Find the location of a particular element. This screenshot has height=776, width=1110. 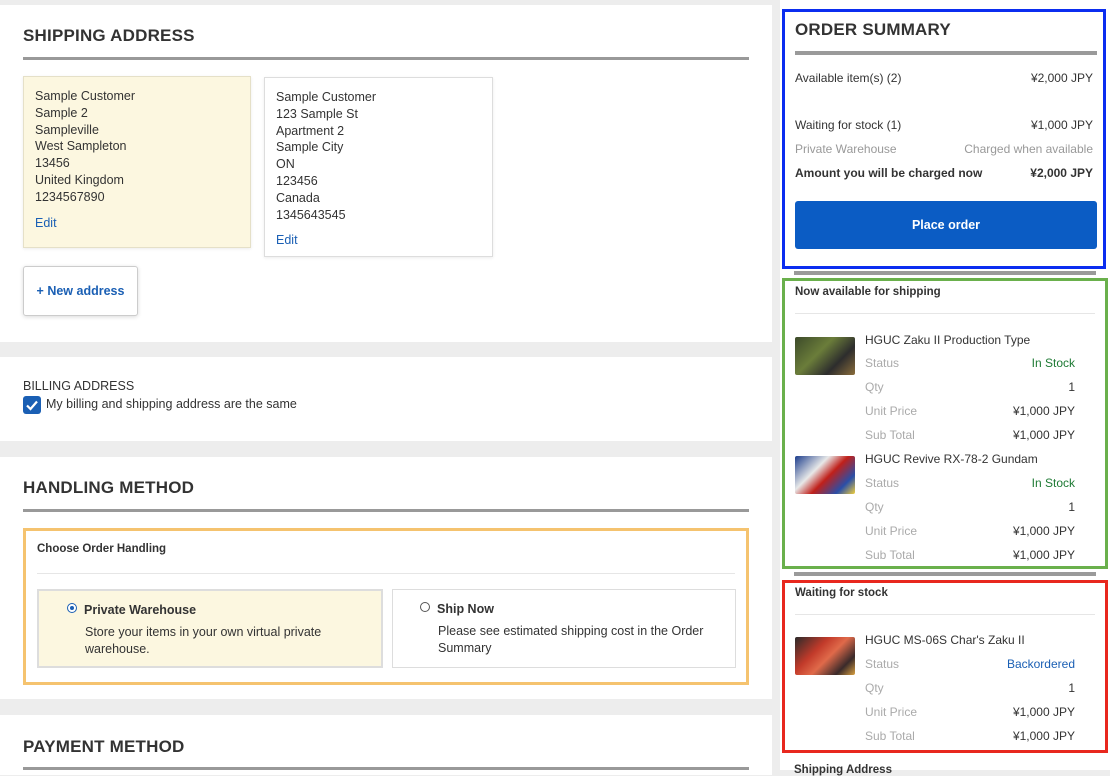

address-line: Sampleville is located at coordinates (67, 129).